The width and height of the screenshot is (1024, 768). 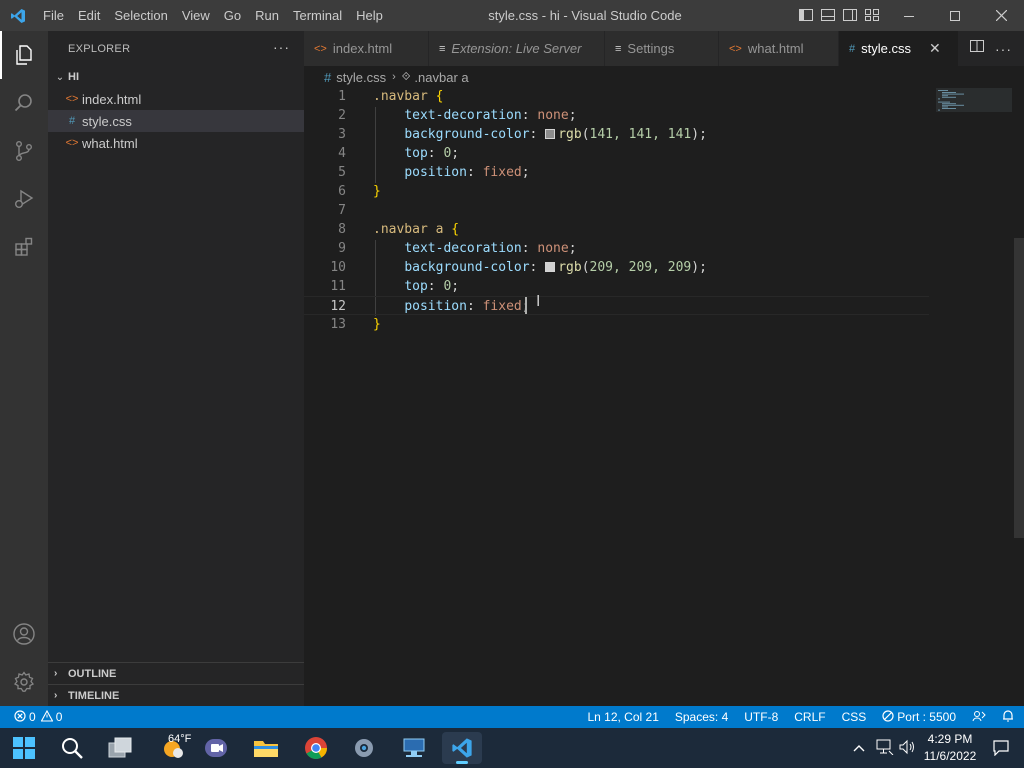 What do you see at coordinates (859, 748) in the screenshot?
I see `chevron-up-icon` at bounding box center [859, 748].